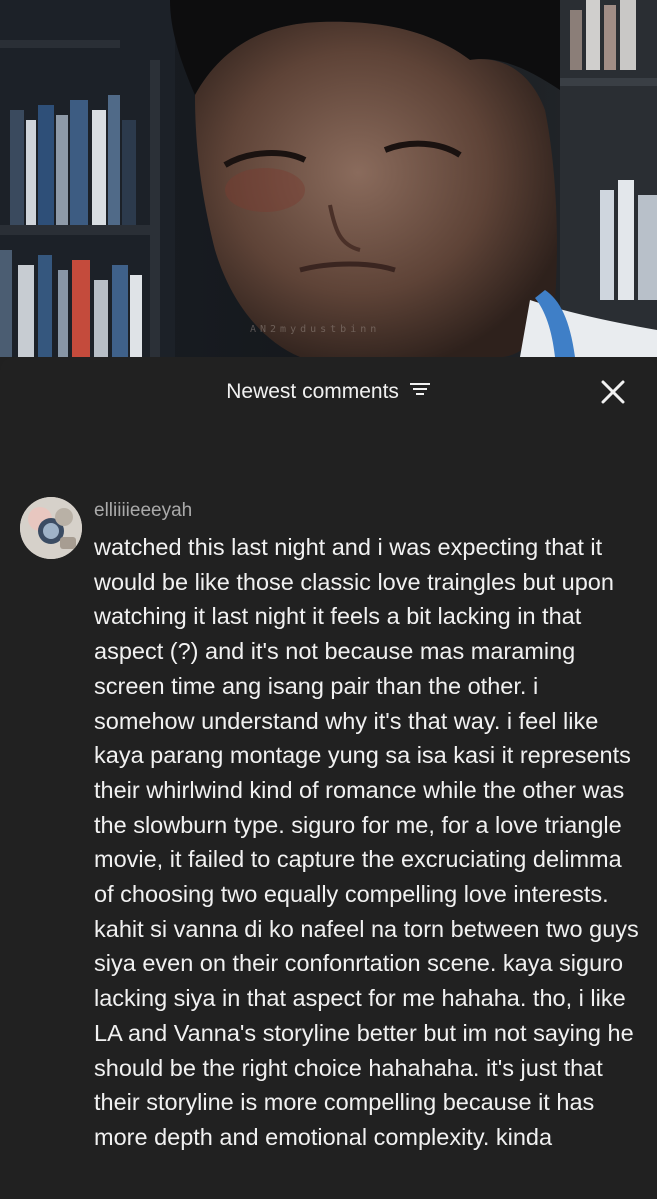 The height and width of the screenshot is (1199, 657). Describe the element at coordinates (315, 329) in the screenshot. I see `video-watermark: AN2mydustbinn` at that location.